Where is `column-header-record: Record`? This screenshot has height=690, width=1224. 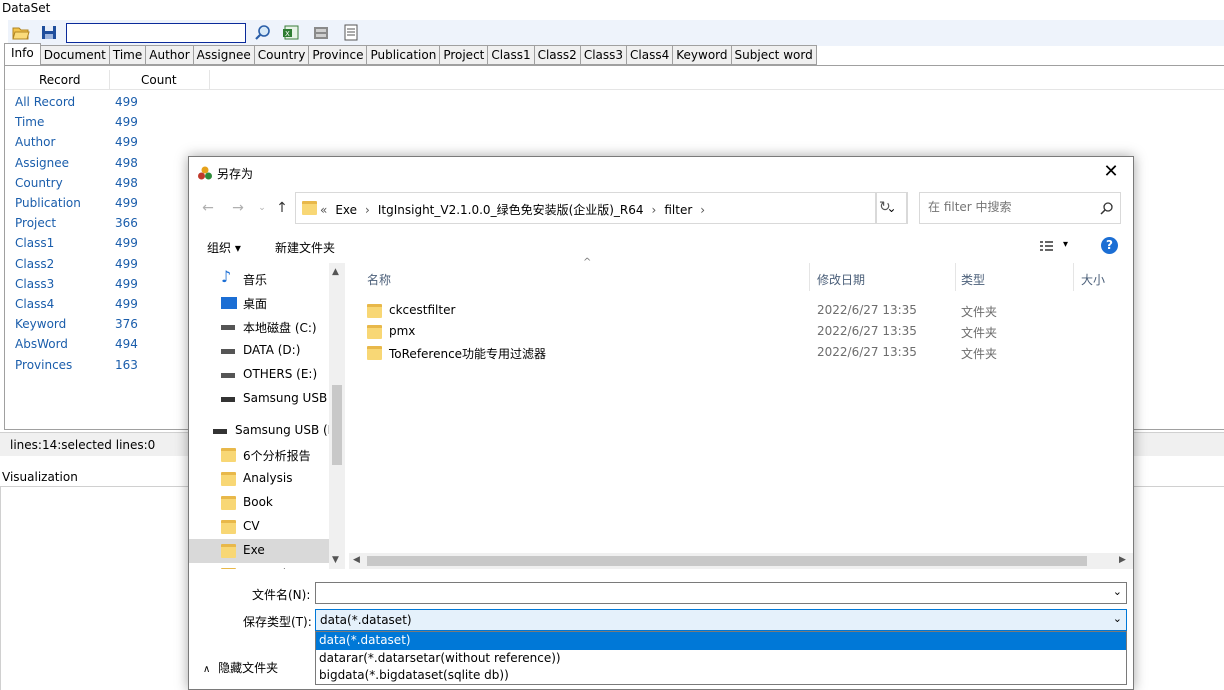
column-header-record: Record is located at coordinates (59, 80).